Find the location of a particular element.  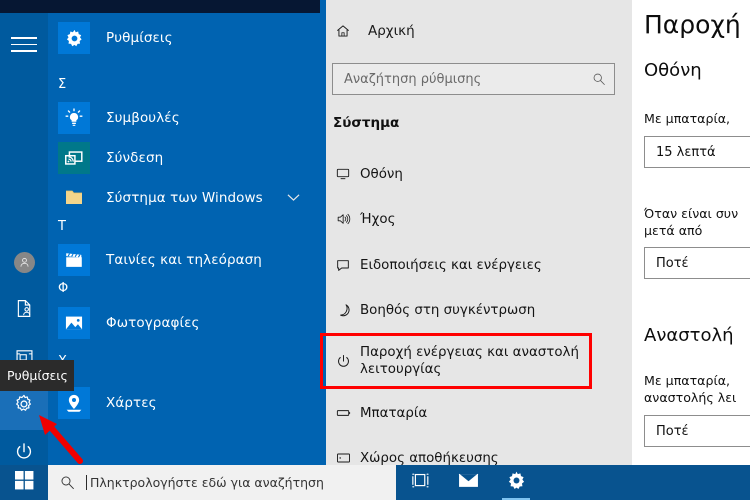

moon-icon is located at coordinates (343, 310).